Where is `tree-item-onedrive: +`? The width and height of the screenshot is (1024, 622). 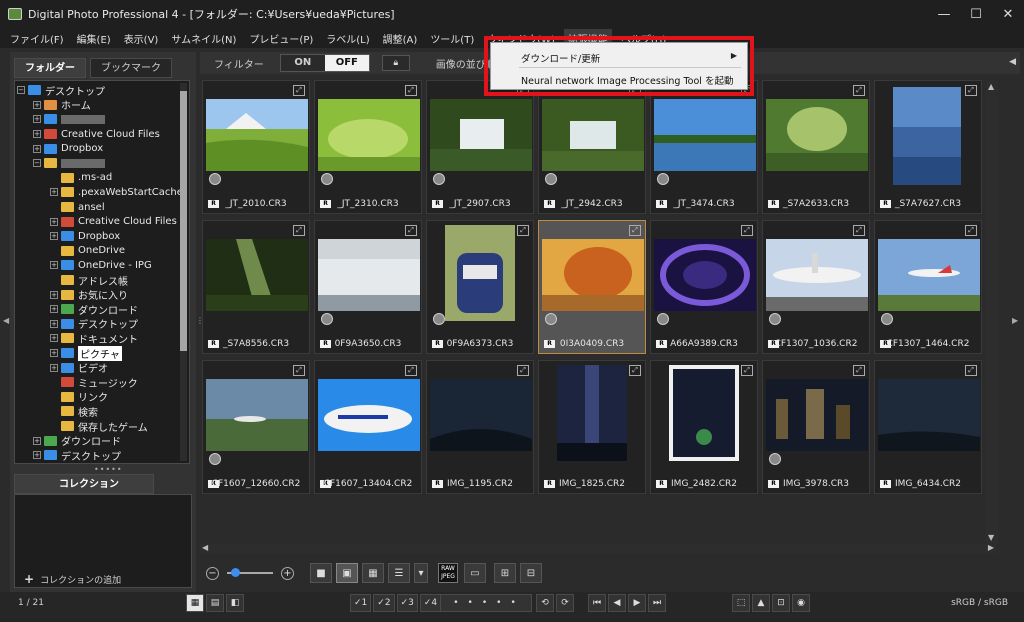 tree-item-onedrive: + is located at coordinates (69, 119).